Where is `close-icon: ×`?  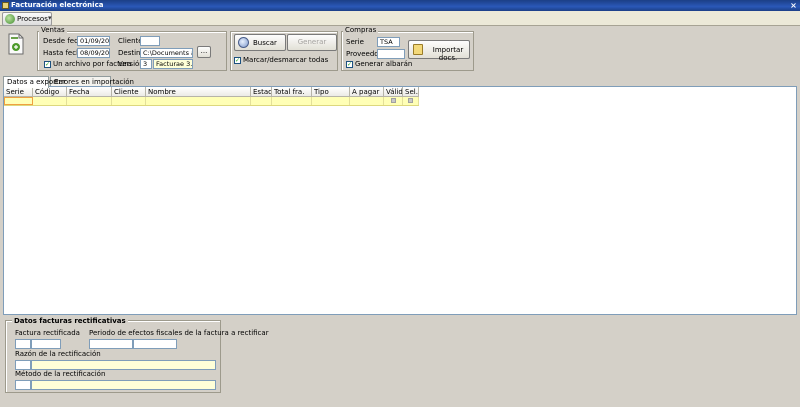 close-icon: × is located at coordinates (793, 5).